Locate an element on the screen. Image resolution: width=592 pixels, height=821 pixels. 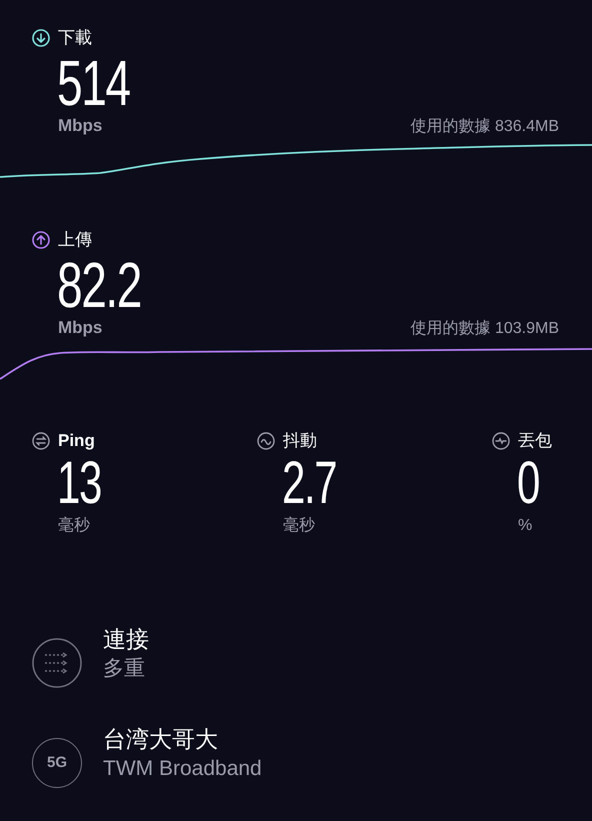
wave-icon is located at coordinates (266, 441).